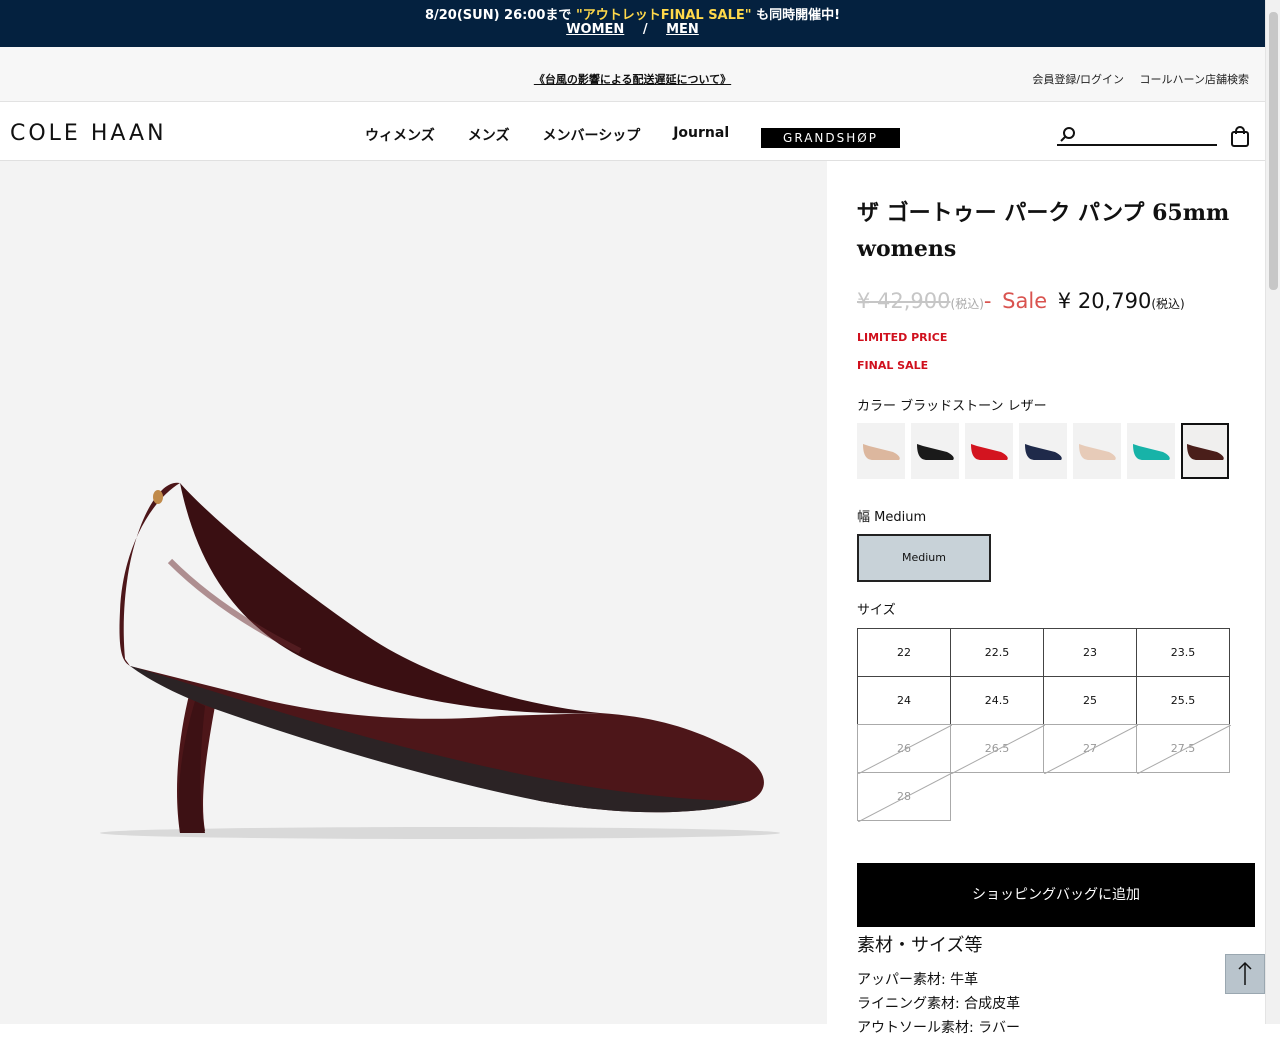  I want to click on material-lining: ライニング素材: 合成皮革, so click(939, 1004).